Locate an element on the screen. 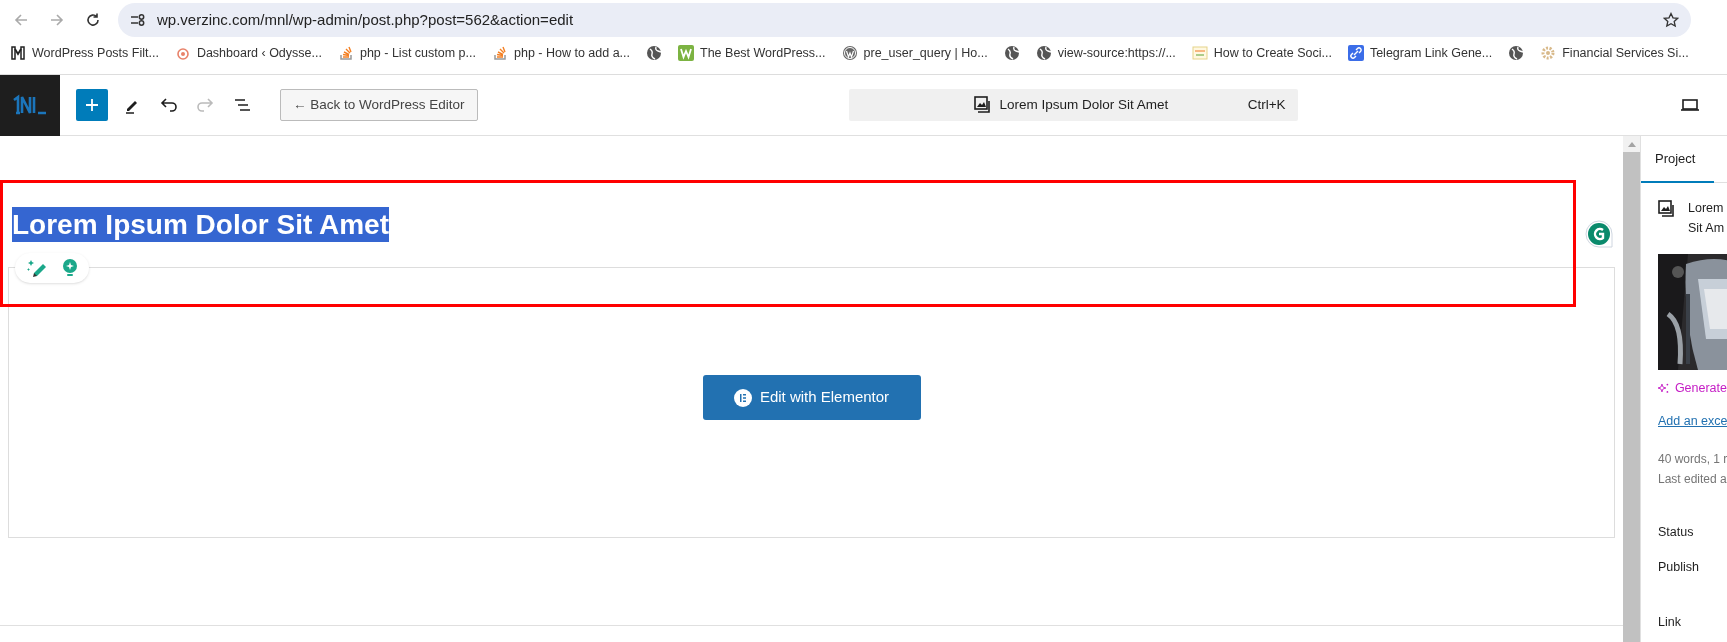  post-title-text: Lorem is located at coordinates (1706, 208).